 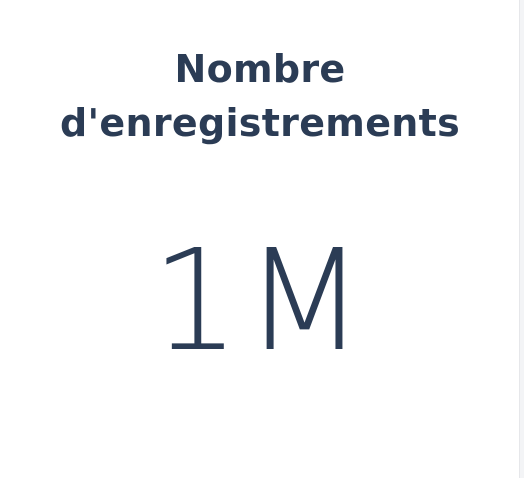 I want to click on metric-value: 1M, so click(x=260, y=301).